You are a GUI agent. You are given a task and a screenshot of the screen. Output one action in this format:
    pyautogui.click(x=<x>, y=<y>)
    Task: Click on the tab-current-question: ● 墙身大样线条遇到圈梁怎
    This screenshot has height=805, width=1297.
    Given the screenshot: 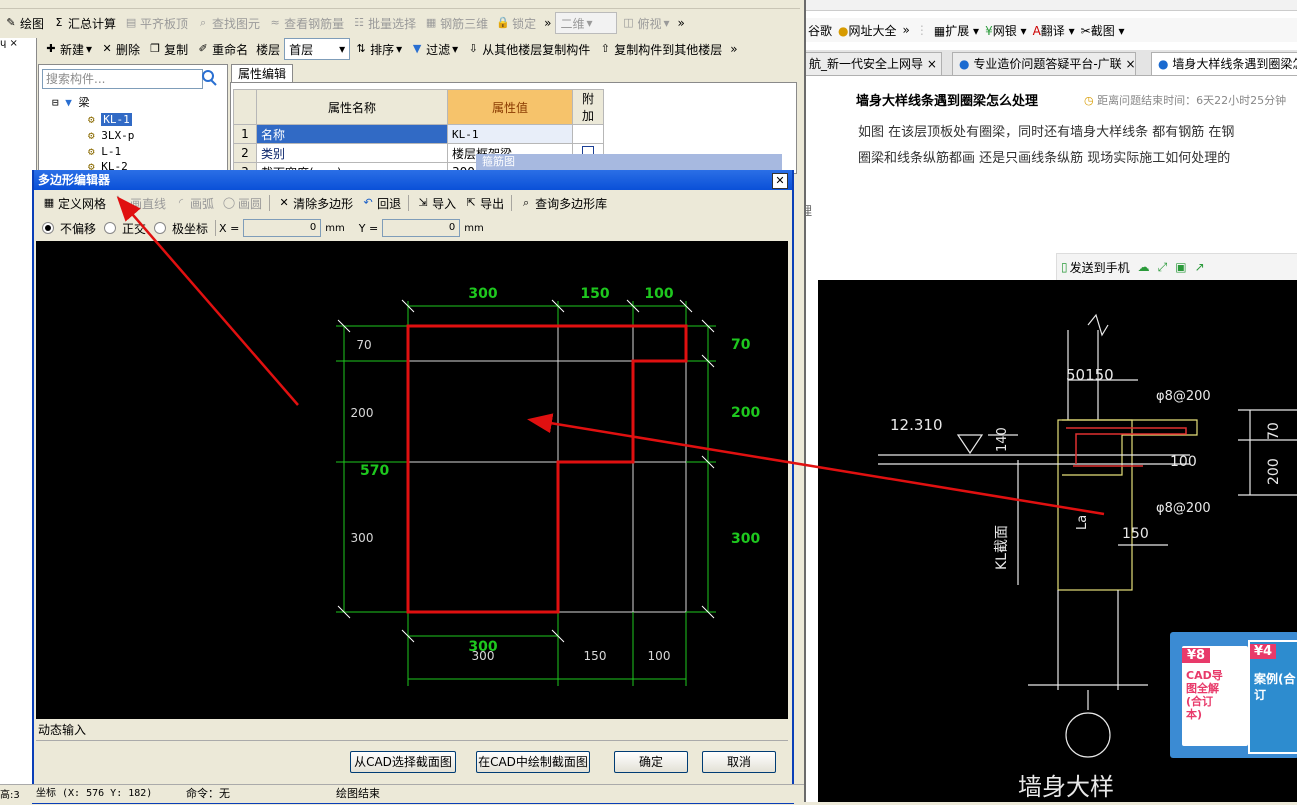 What is the action you would take?
    pyautogui.click(x=1224, y=63)
    